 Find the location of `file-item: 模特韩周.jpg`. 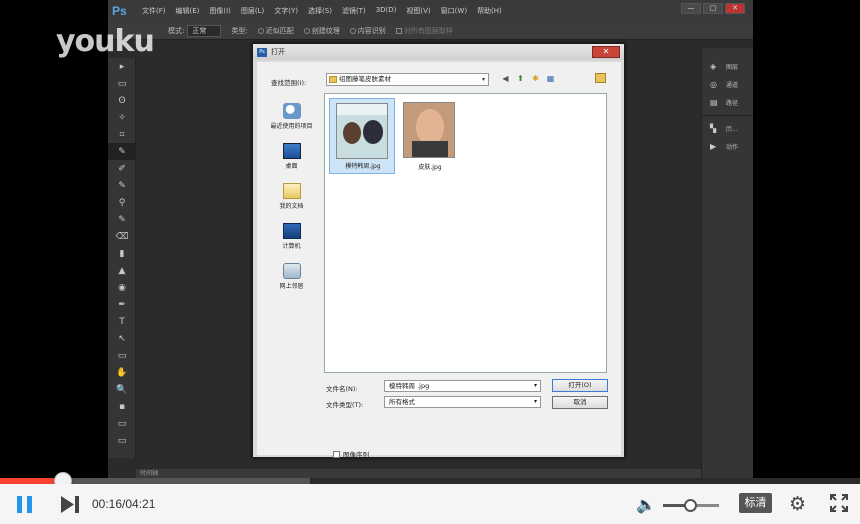

file-item: 模特韩周.jpg is located at coordinates (362, 136).